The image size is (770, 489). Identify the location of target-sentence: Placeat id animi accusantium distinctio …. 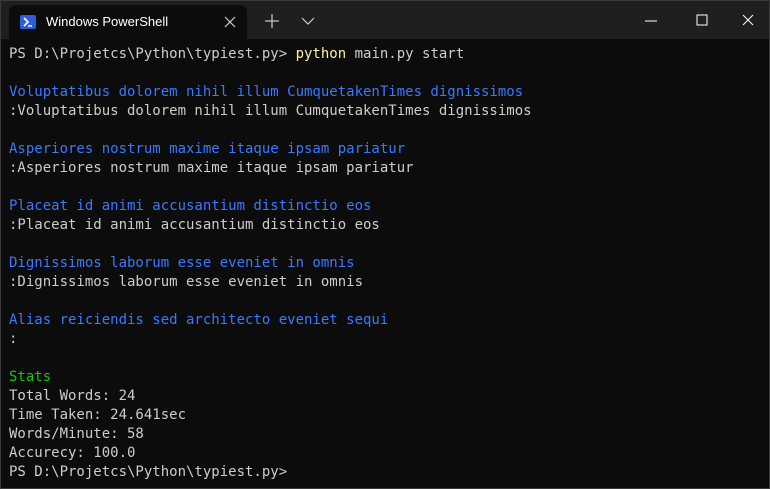
(190, 206).